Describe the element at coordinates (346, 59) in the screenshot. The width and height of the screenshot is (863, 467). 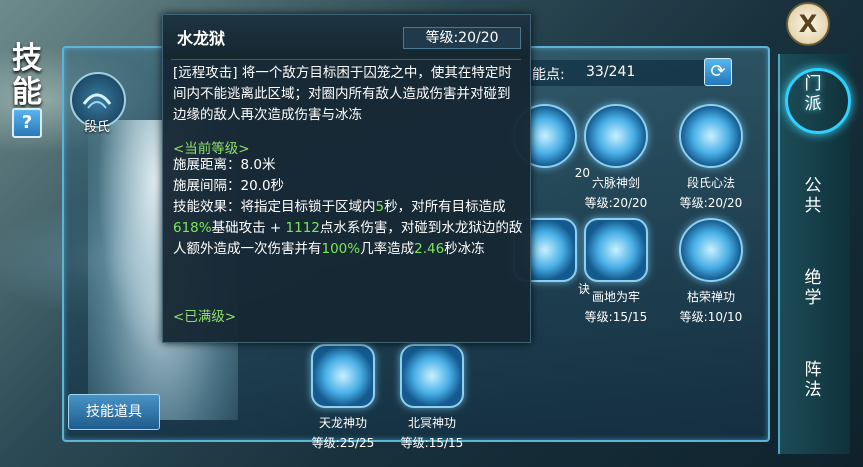
I see `tooltip-divider` at that location.